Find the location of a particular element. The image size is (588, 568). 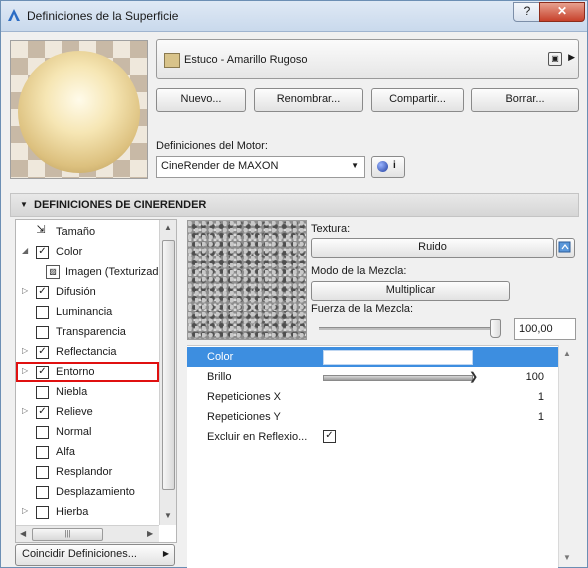

chevron-down-icon: ▼ is located at coordinates (355, 165).